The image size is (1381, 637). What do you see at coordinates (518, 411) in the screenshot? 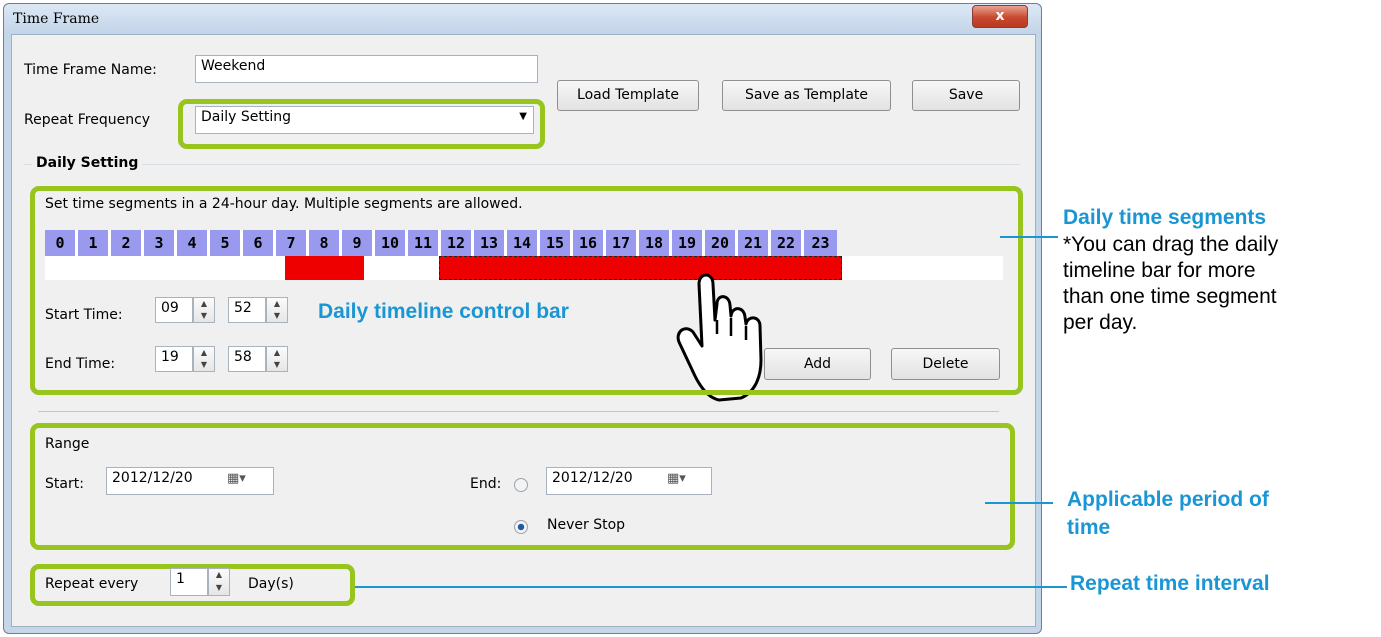
I see `separator` at bounding box center [518, 411].